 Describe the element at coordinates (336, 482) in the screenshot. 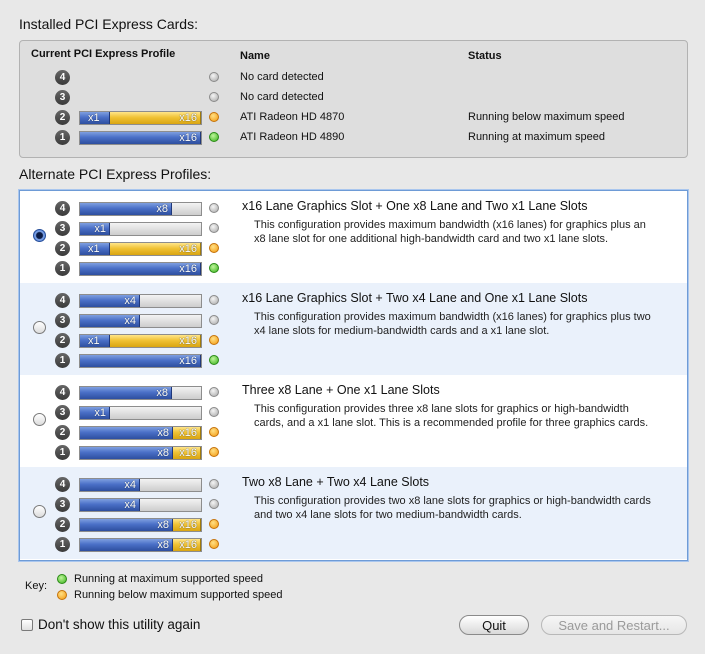

I see `profile-title: Two x8 Lane + Two x4 Lane Slots` at that location.